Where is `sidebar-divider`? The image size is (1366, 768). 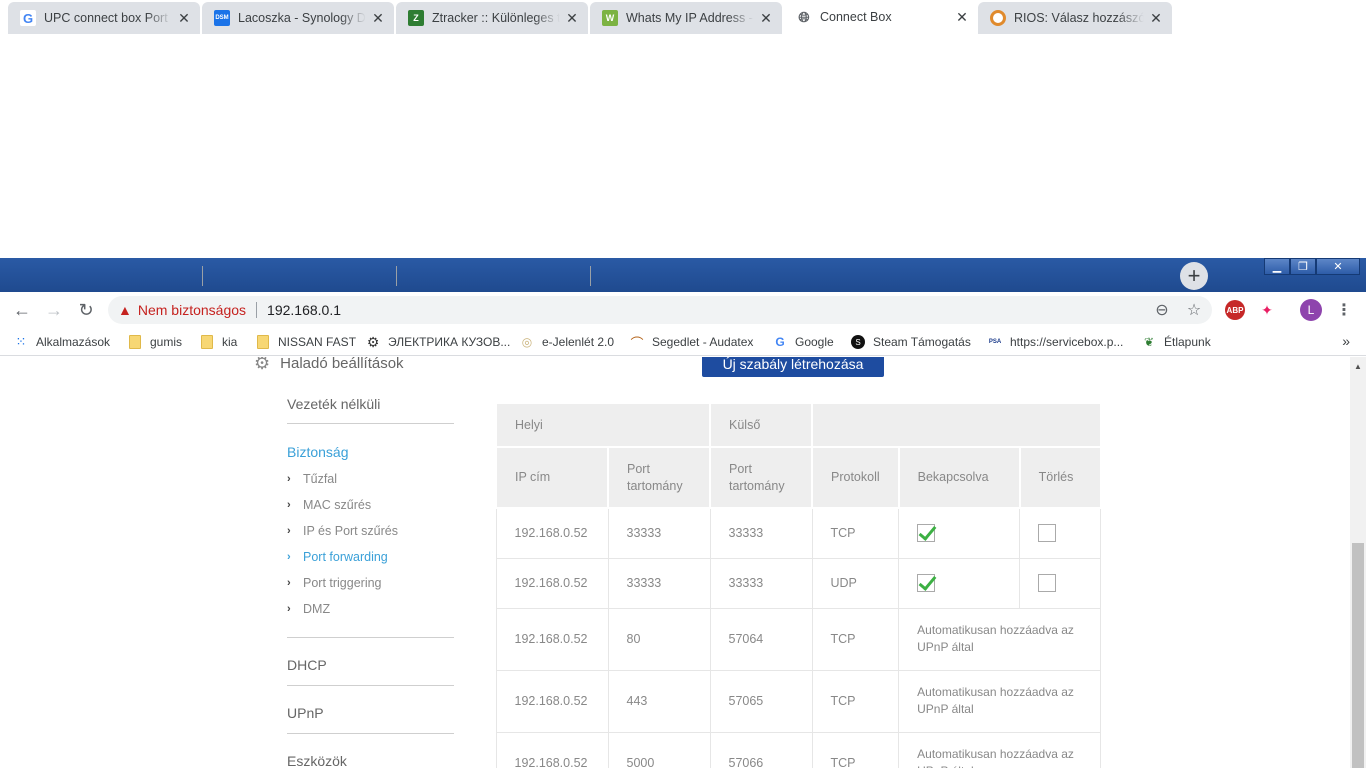 sidebar-divider is located at coordinates (370, 733).